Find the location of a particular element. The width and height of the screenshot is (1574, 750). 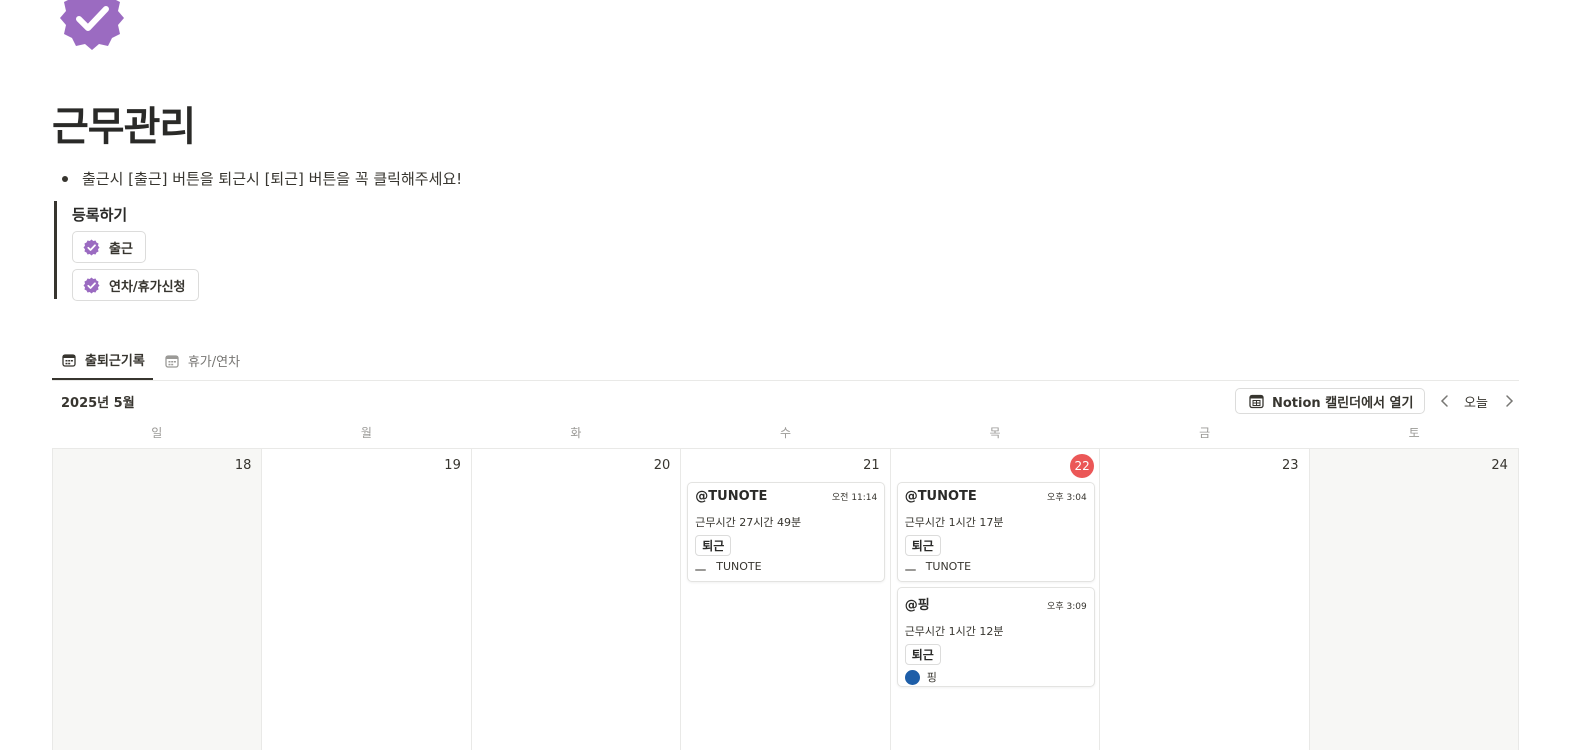

open-in-notion-calendar-button: Notion 캘린더에서 열기 is located at coordinates (1330, 401).